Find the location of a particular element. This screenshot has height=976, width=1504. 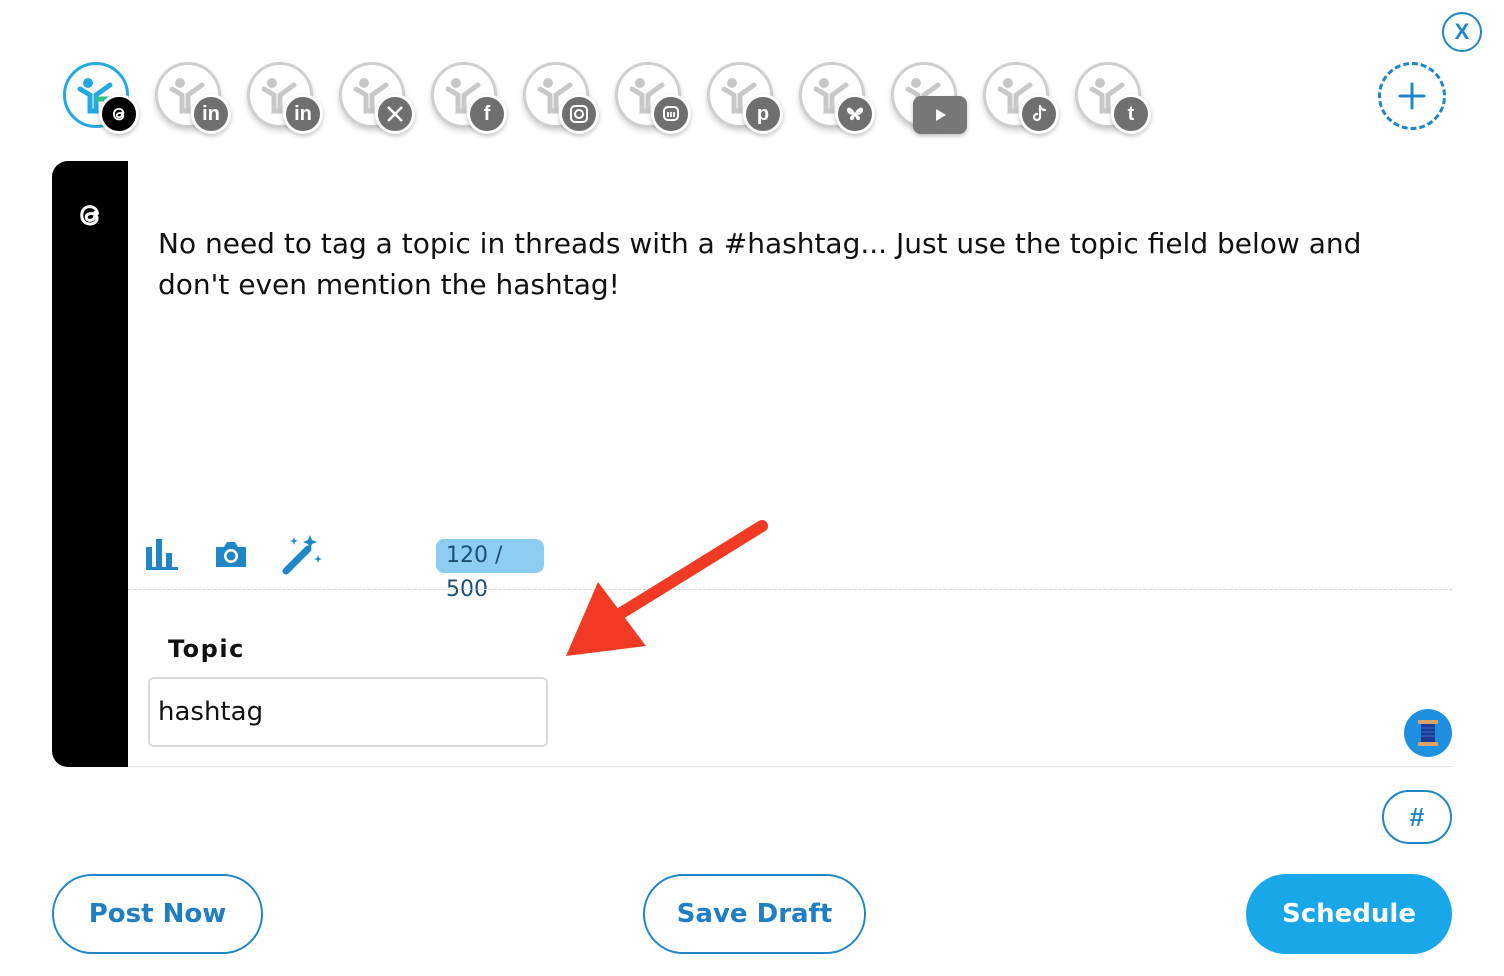

editor-toolbar: 120 / 500 is located at coordinates (344, 567).